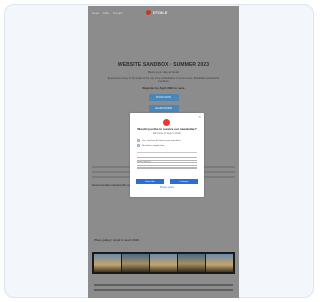 Image resolution: width=320 pixels, height=302 pixels. I want to click on learn-more-button: LEARN MORE, so click(163, 108).